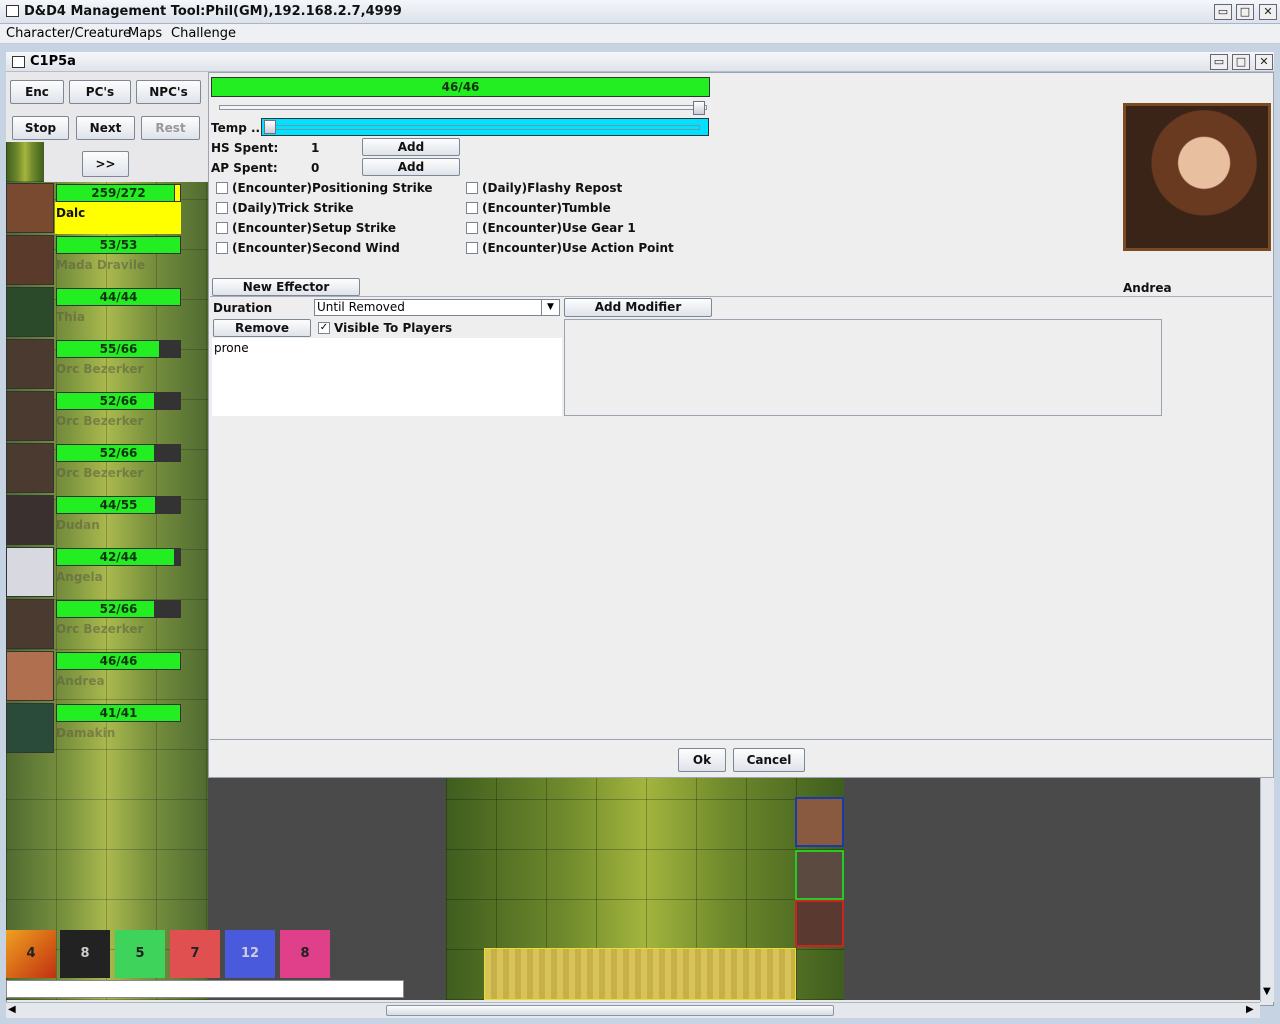 This screenshot has width=1280, height=1024. I want to click on hp-slider, so click(463, 108).